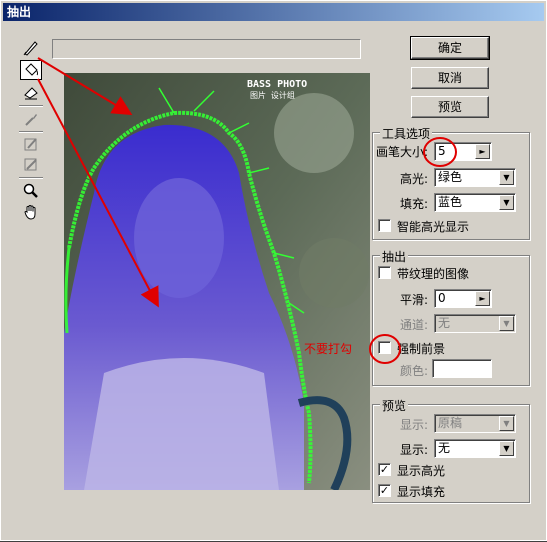 The width and height of the screenshot is (547, 542). I want to click on channel-label: 通道:, so click(414, 325).